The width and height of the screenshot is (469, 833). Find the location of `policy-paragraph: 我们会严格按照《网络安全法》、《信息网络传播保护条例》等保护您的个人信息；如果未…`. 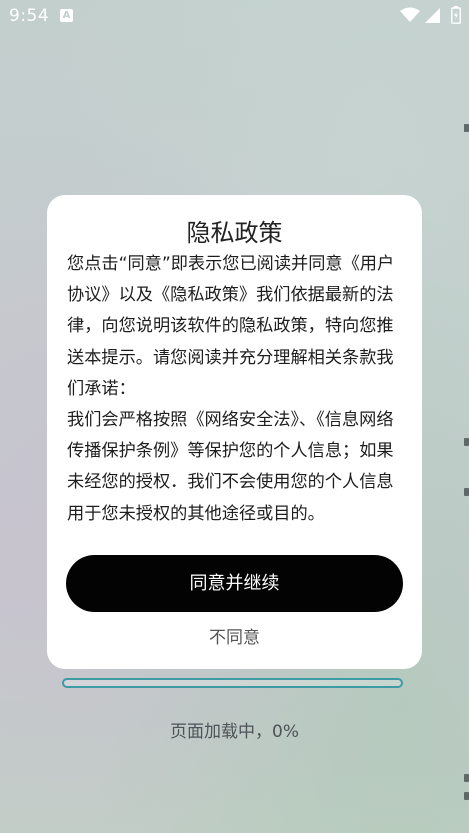

policy-paragraph: 我们会严格按照《网络安全法》、《信息网络传播保护条例》等保护您的个人信息；如果未… is located at coordinates (230, 467).